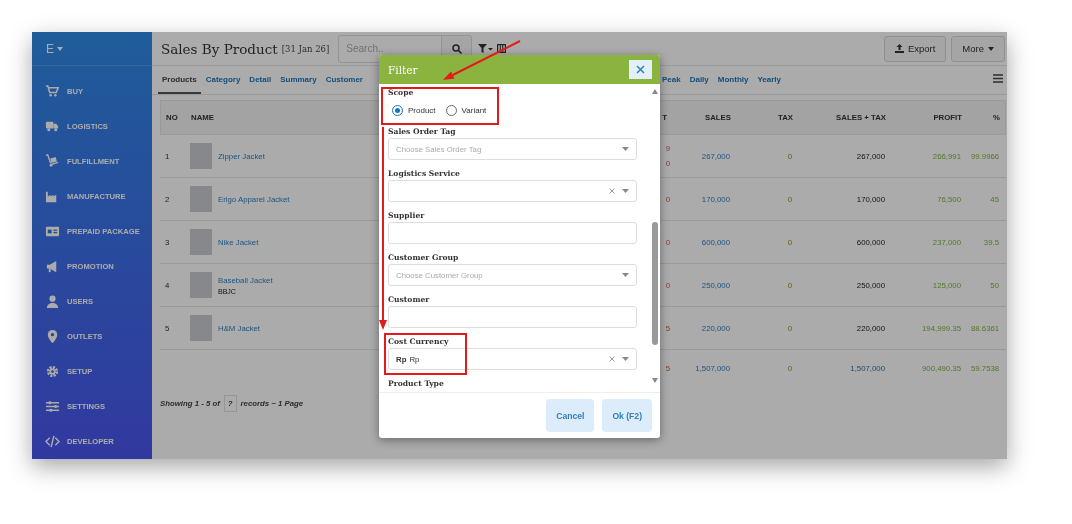 This screenshot has width=1072, height=524. I want to click on cancel-button: Cancel, so click(570, 415).